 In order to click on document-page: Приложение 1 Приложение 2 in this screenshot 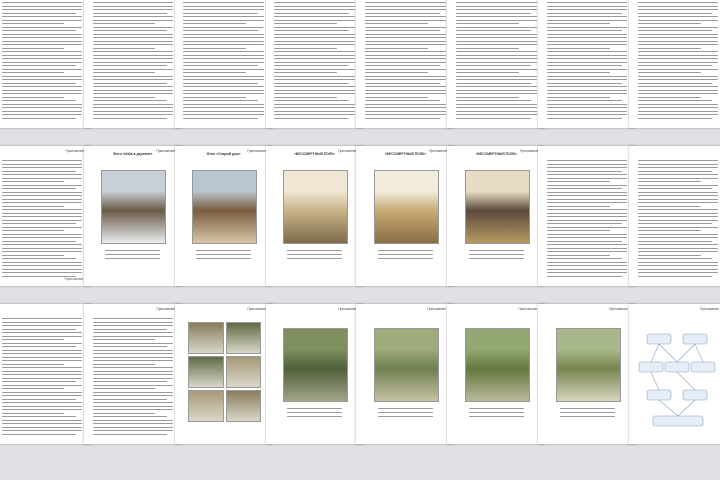, I will do `click(45, 216)`.